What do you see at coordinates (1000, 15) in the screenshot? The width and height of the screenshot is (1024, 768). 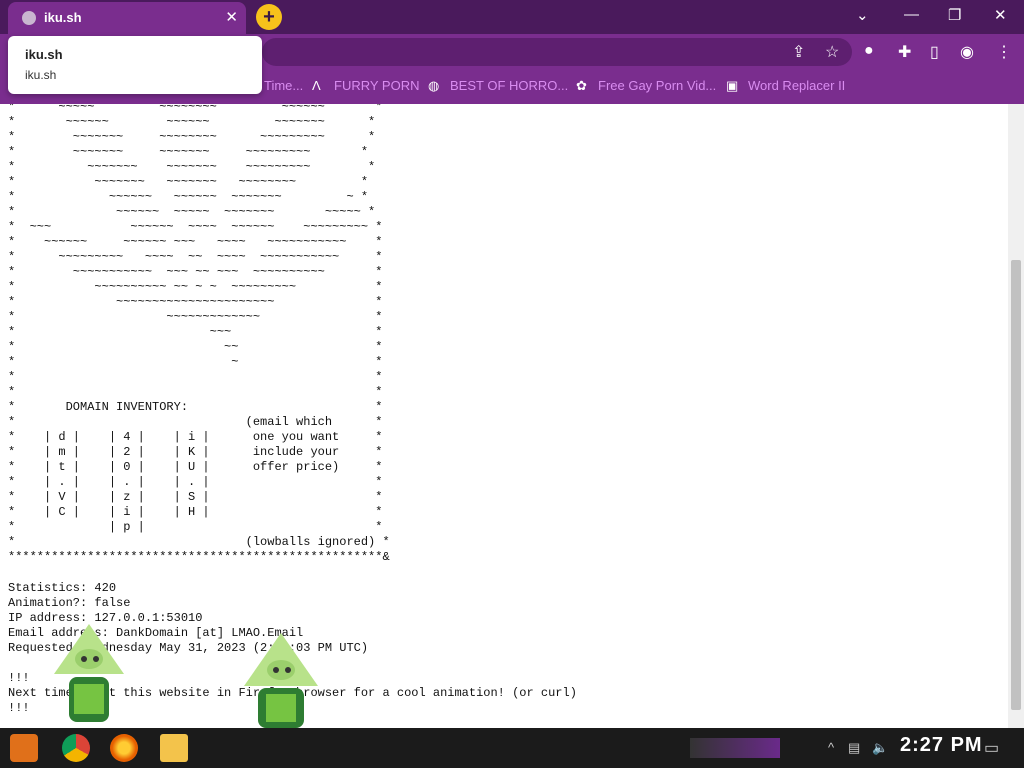 I see `close-window-icon: ✕` at bounding box center [1000, 15].